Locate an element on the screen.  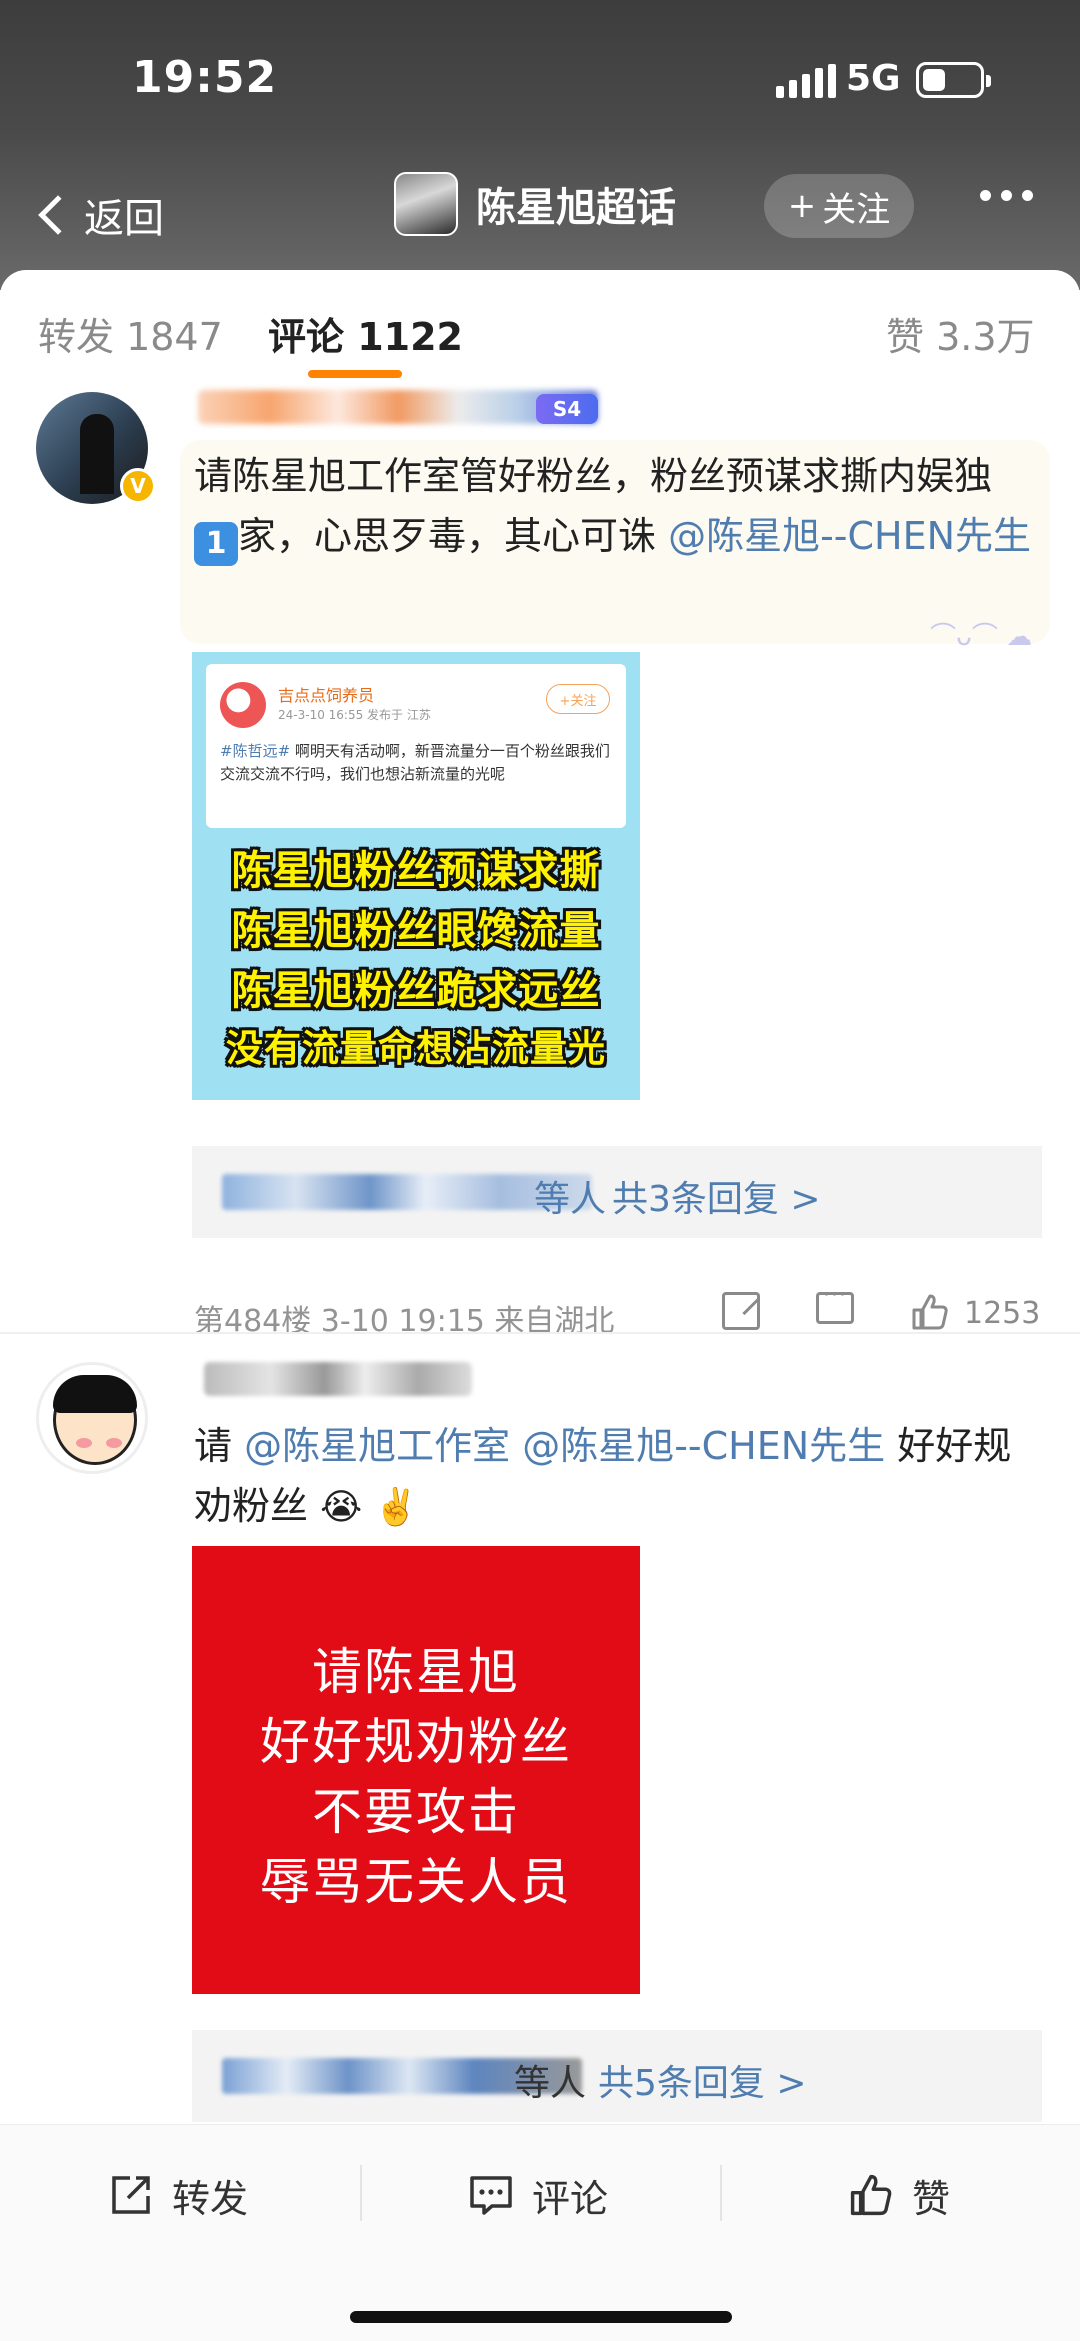
image-caption-line: 辱骂无关人员 is located at coordinates (416, 1882).